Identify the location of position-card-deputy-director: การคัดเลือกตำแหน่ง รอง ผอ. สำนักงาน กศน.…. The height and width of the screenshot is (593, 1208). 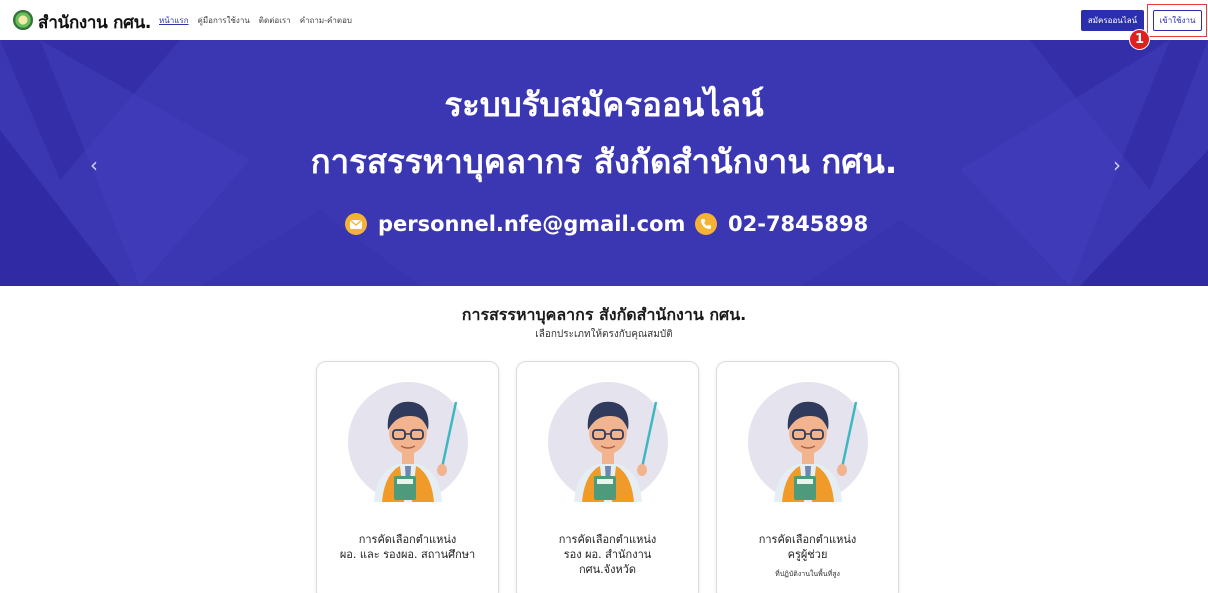
(607, 477).